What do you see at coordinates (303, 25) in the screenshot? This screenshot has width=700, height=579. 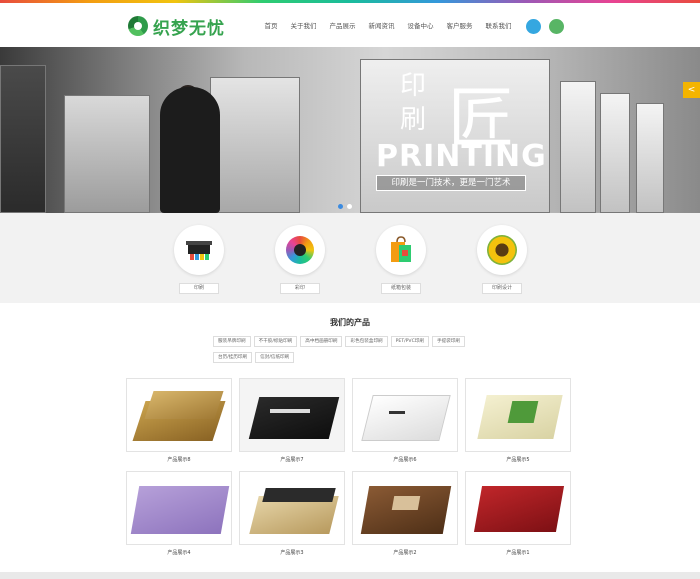 I see `nav-about: 关于我们` at bounding box center [303, 25].